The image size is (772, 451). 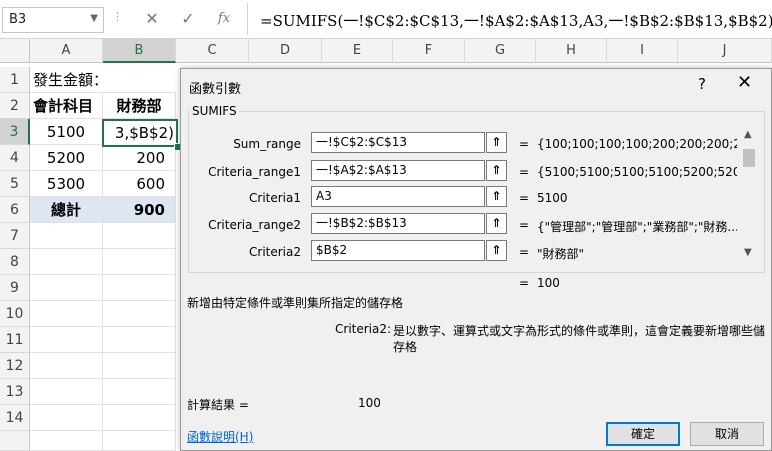 I want to click on row-header-14: 14, so click(x=15, y=418).